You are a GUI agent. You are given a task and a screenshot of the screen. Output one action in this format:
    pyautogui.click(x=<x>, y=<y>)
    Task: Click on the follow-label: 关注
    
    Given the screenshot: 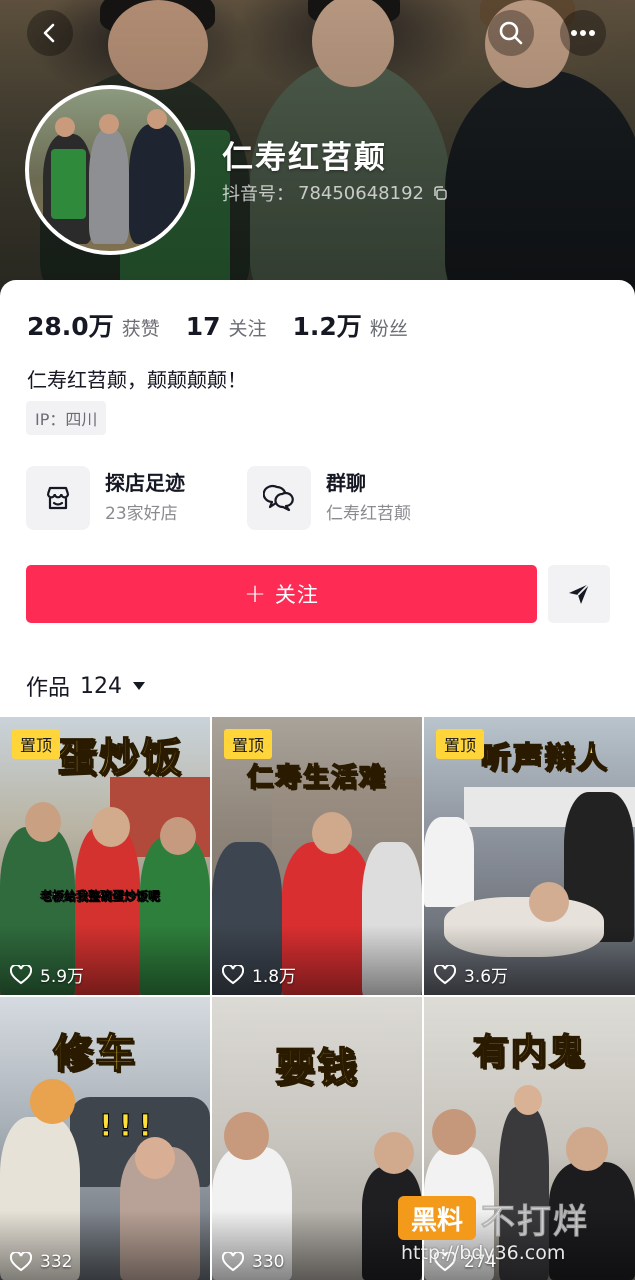 What is the action you would take?
    pyautogui.click(x=296, y=595)
    